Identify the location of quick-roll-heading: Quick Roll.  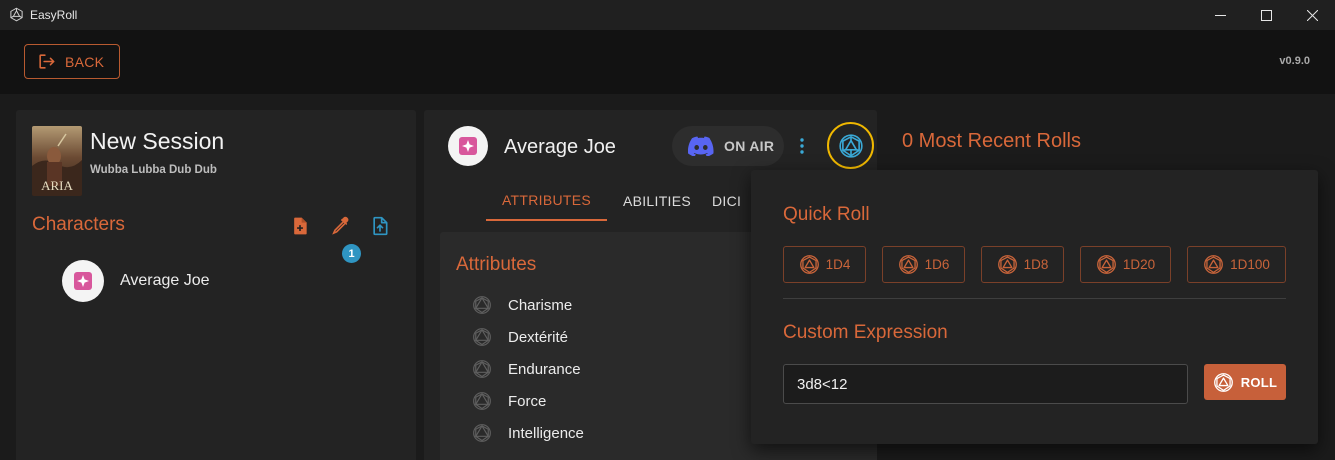
(826, 214).